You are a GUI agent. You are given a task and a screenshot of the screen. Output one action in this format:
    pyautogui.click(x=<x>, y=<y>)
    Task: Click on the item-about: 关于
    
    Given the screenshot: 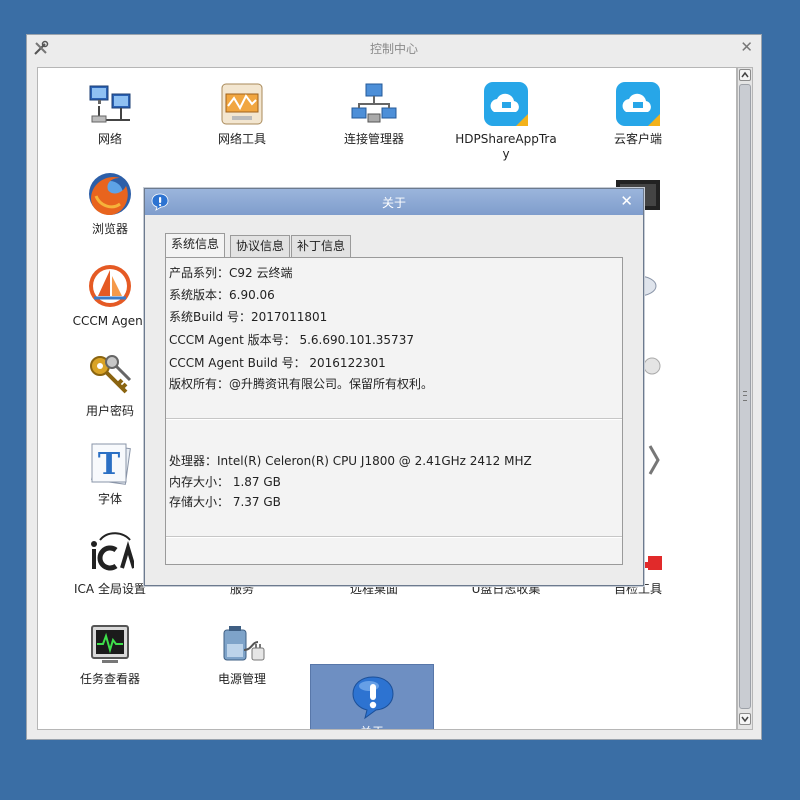 What is the action you would take?
    pyautogui.click(x=372, y=696)
    